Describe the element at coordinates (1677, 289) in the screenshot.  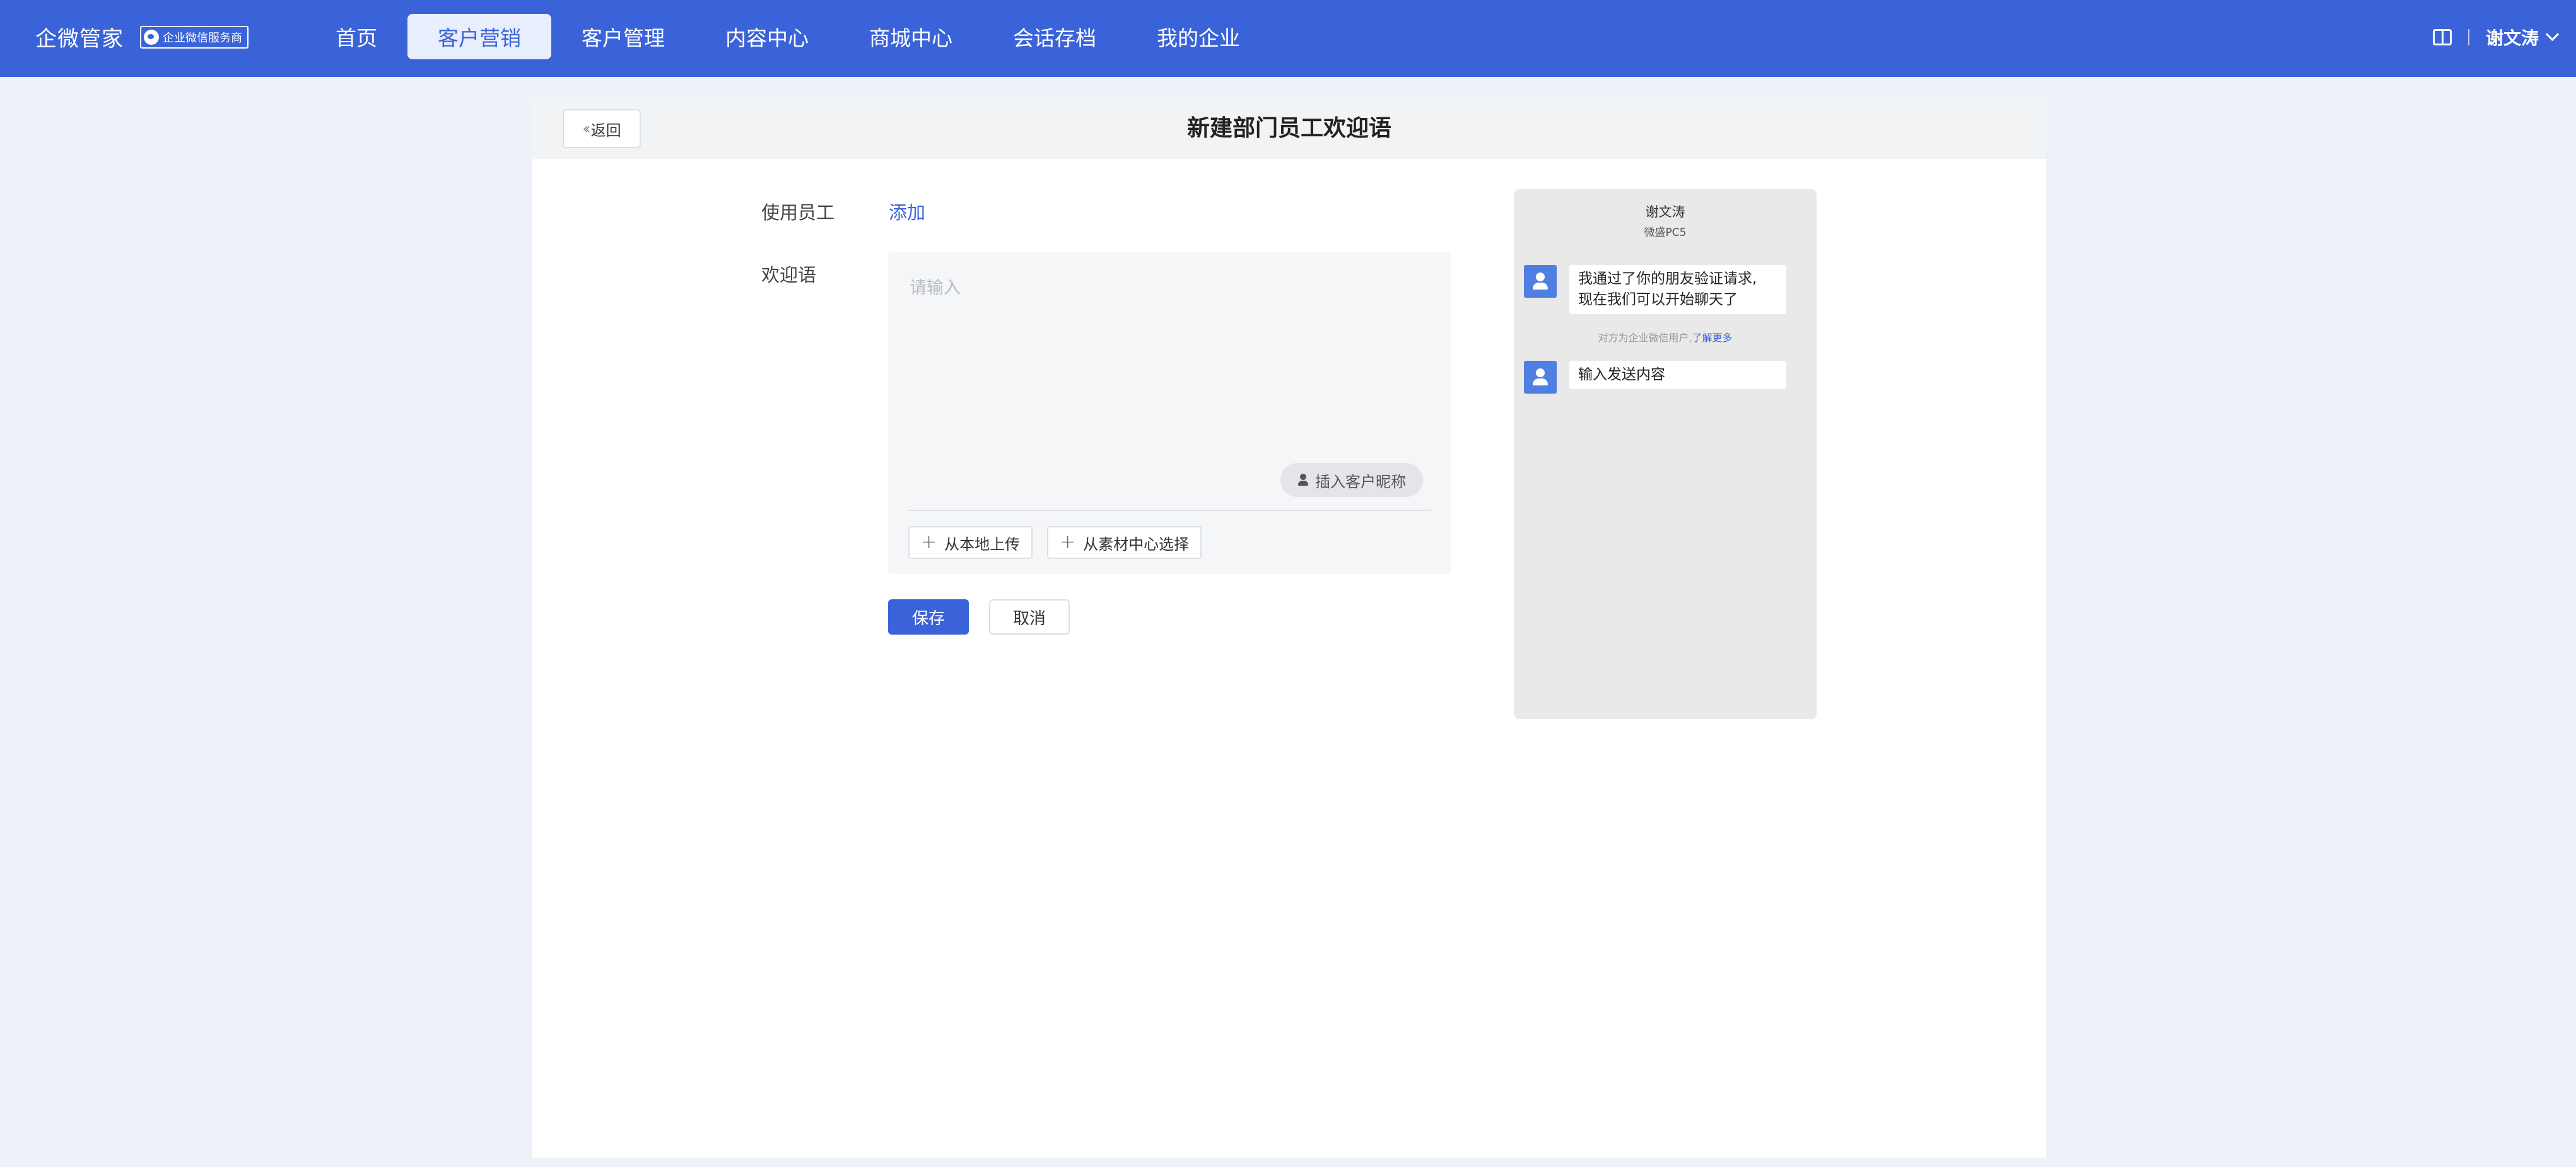
I see `preview-system-message: 我通过了你的朋友验证请求, 现在我们可以开始聊天了` at that location.